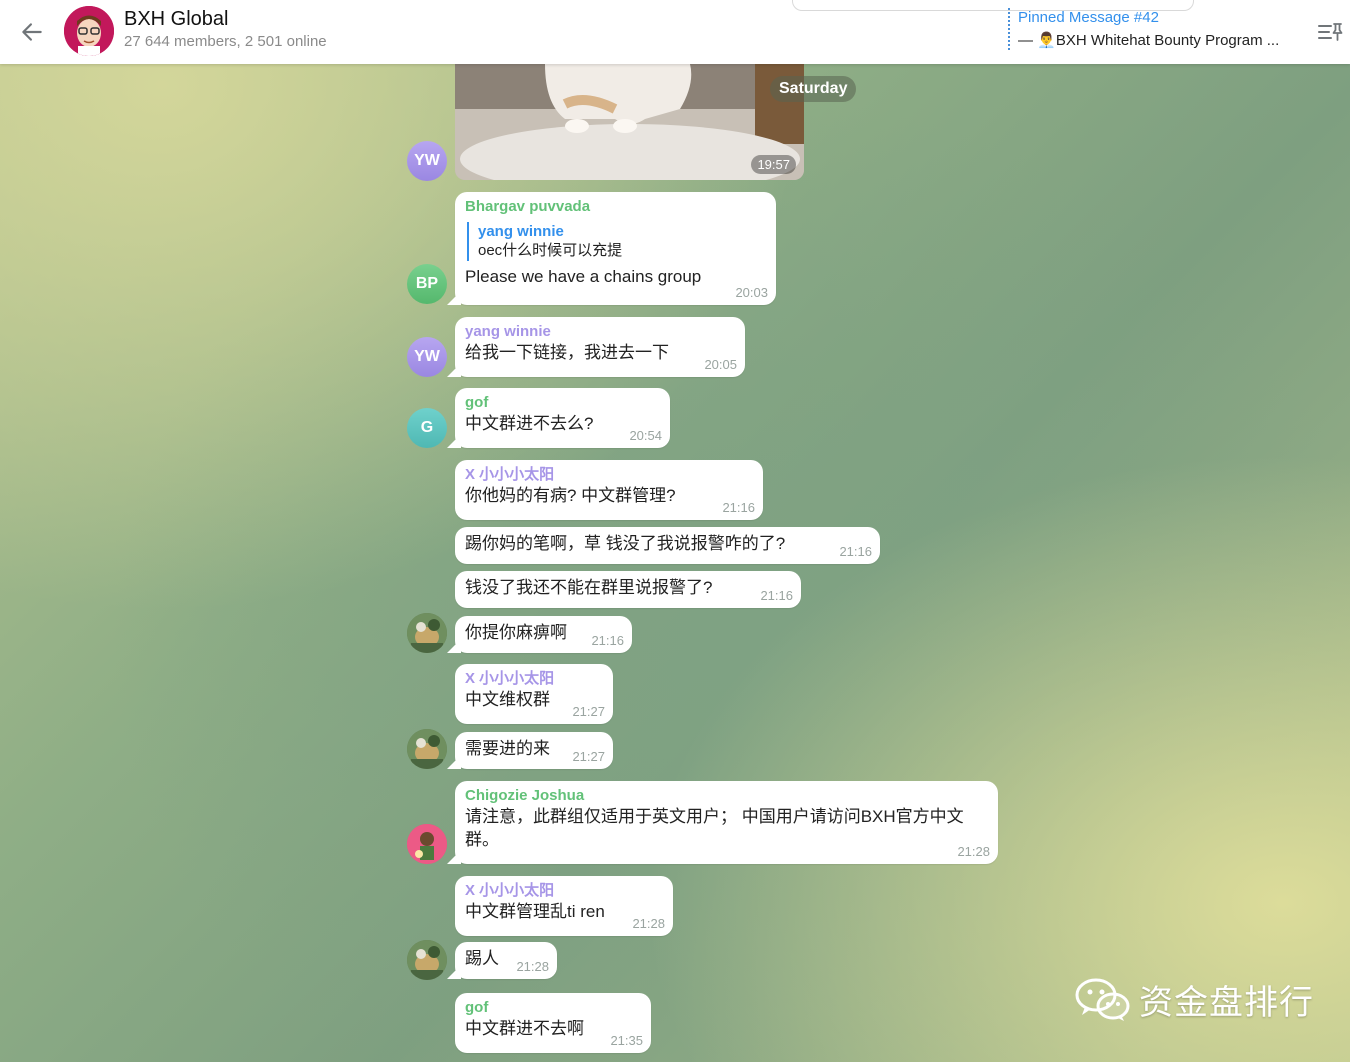  I want to click on reply-quote: yang winnie oec什么时候可以充提, so click(616, 241).